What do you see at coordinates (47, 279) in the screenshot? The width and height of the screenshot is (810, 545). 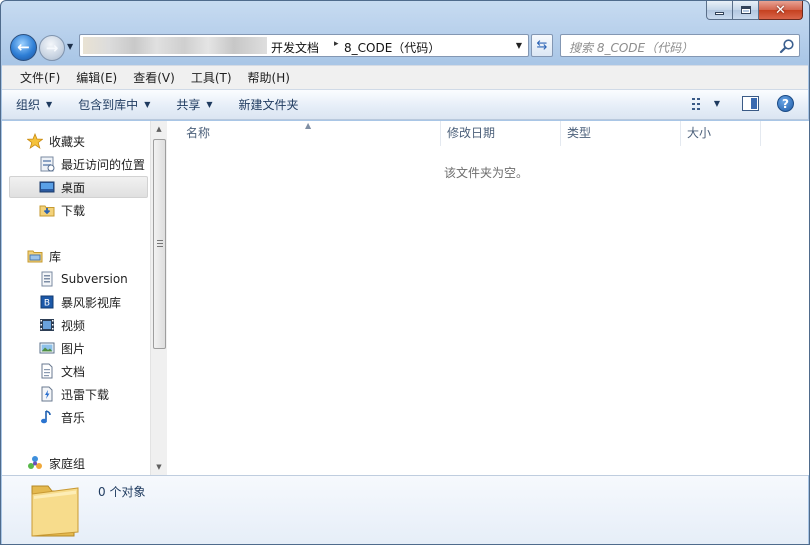 I see `subversion-library-icon` at bounding box center [47, 279].